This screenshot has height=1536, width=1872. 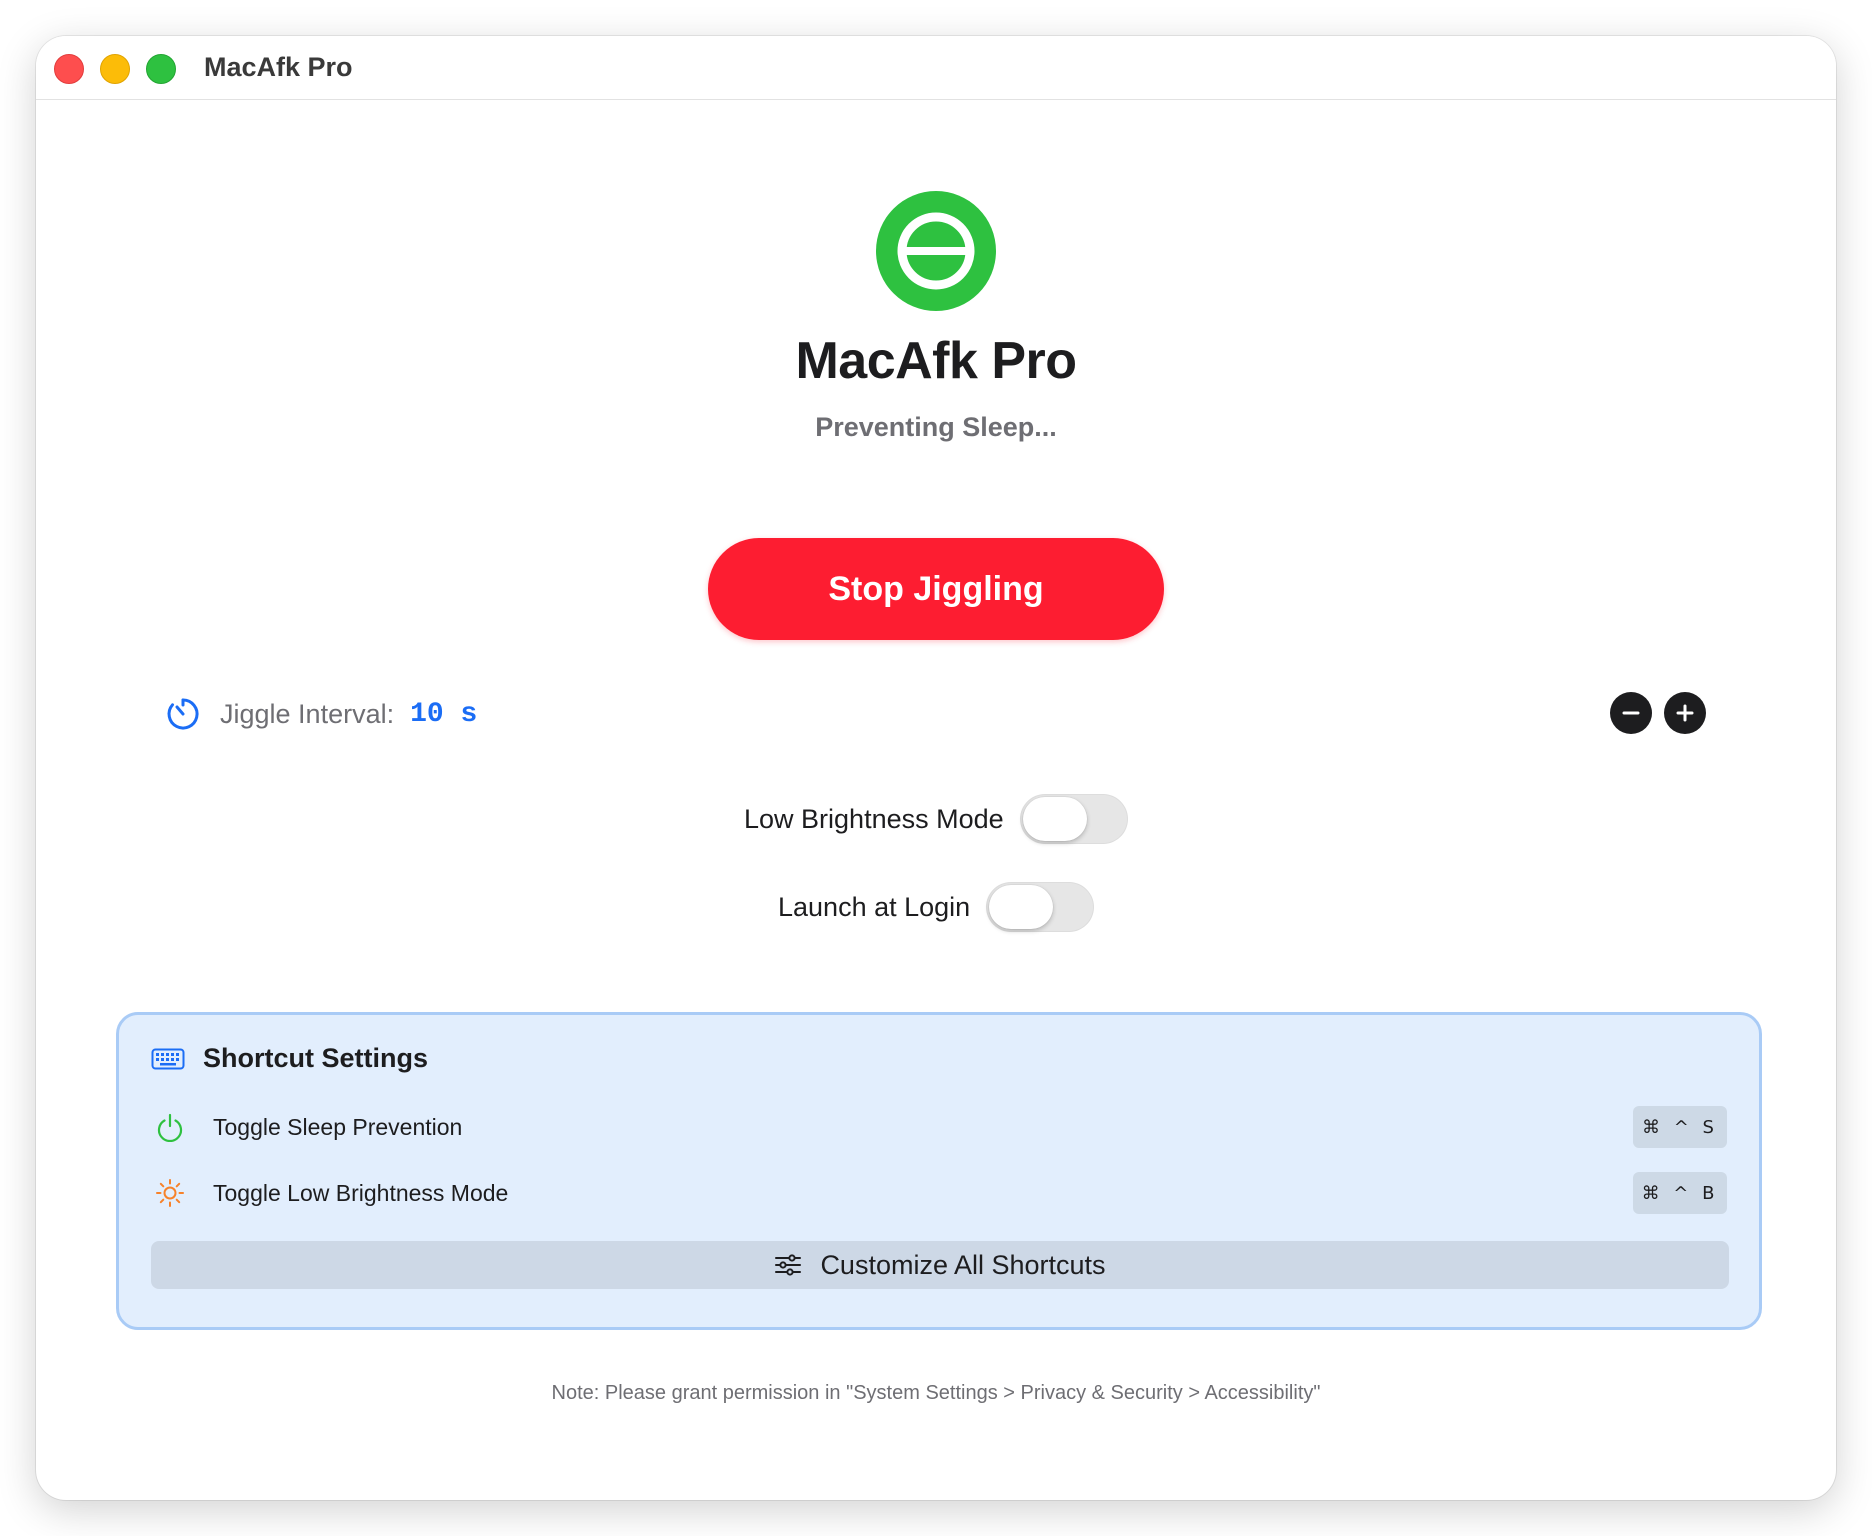 What do you see at coordinates (307, 713) in the screenshot?
I see `jiggle-interval-label: Jiggle Interval:` at bounding box center [307, 713].